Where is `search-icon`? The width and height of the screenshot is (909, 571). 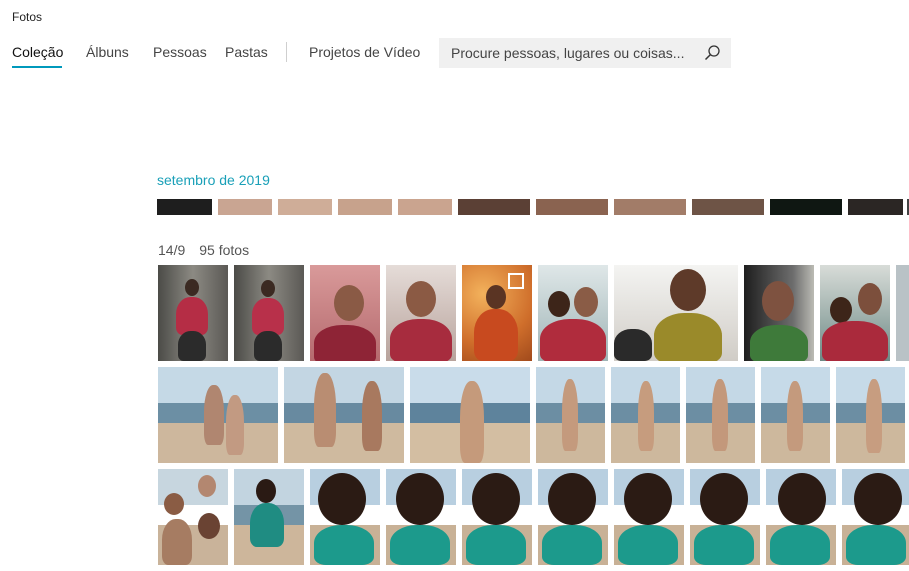 search-icon is located at coordinates (712, 53).